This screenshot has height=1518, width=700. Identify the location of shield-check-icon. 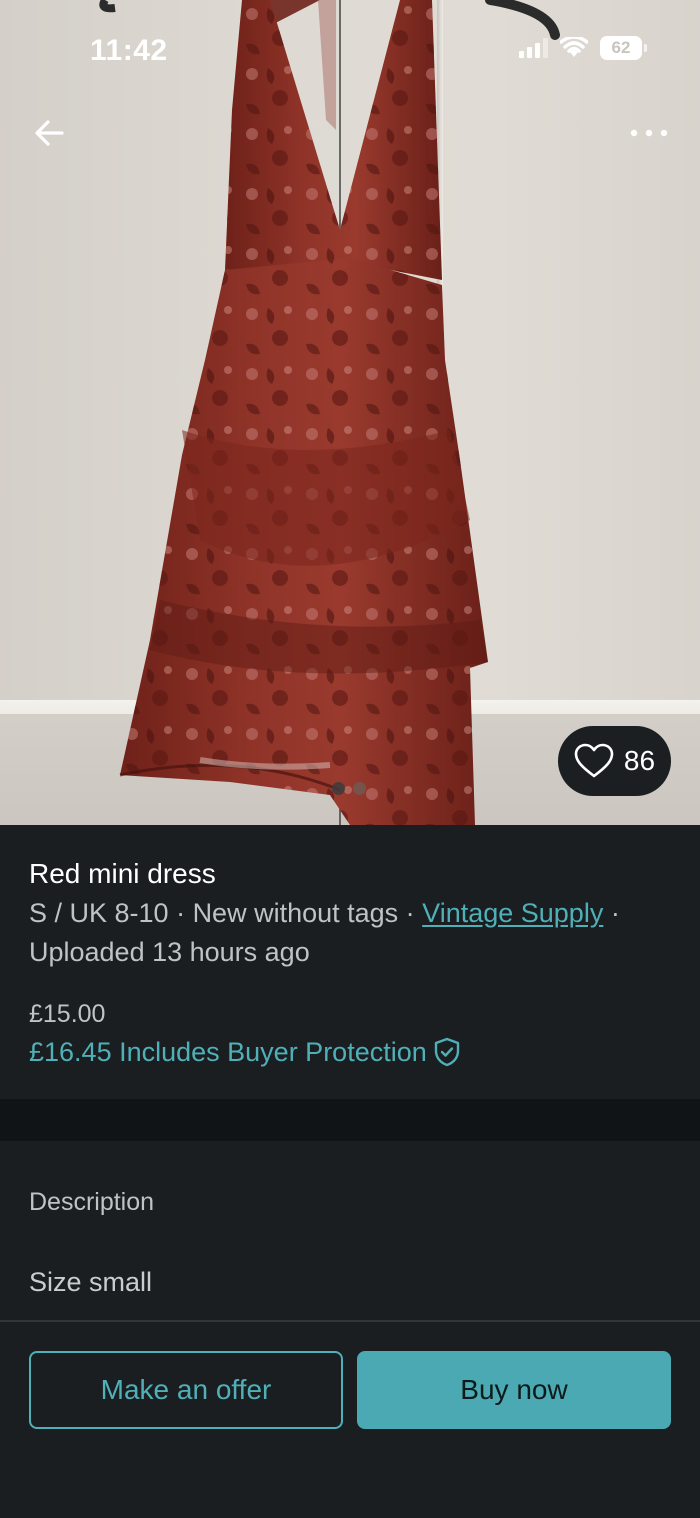
(446, 1052).